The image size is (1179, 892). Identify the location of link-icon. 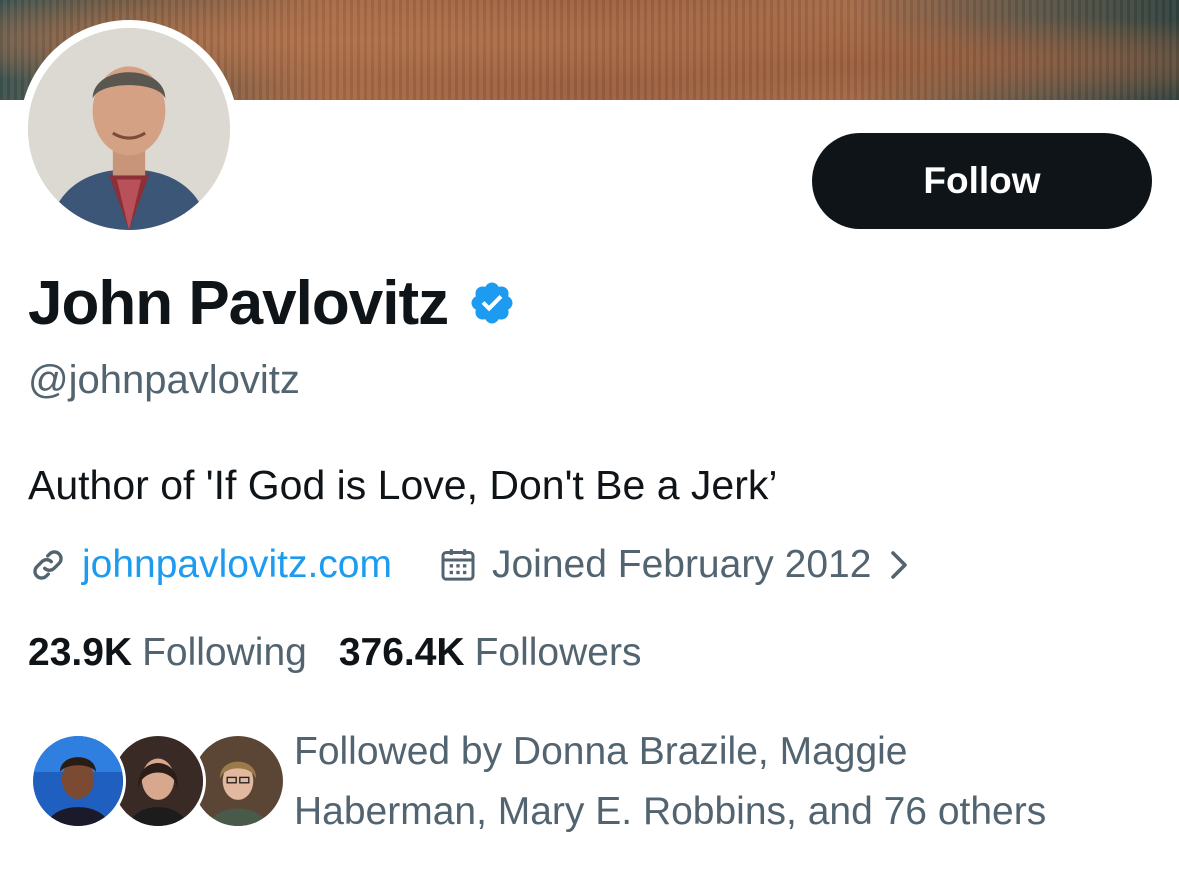
(48, 565).